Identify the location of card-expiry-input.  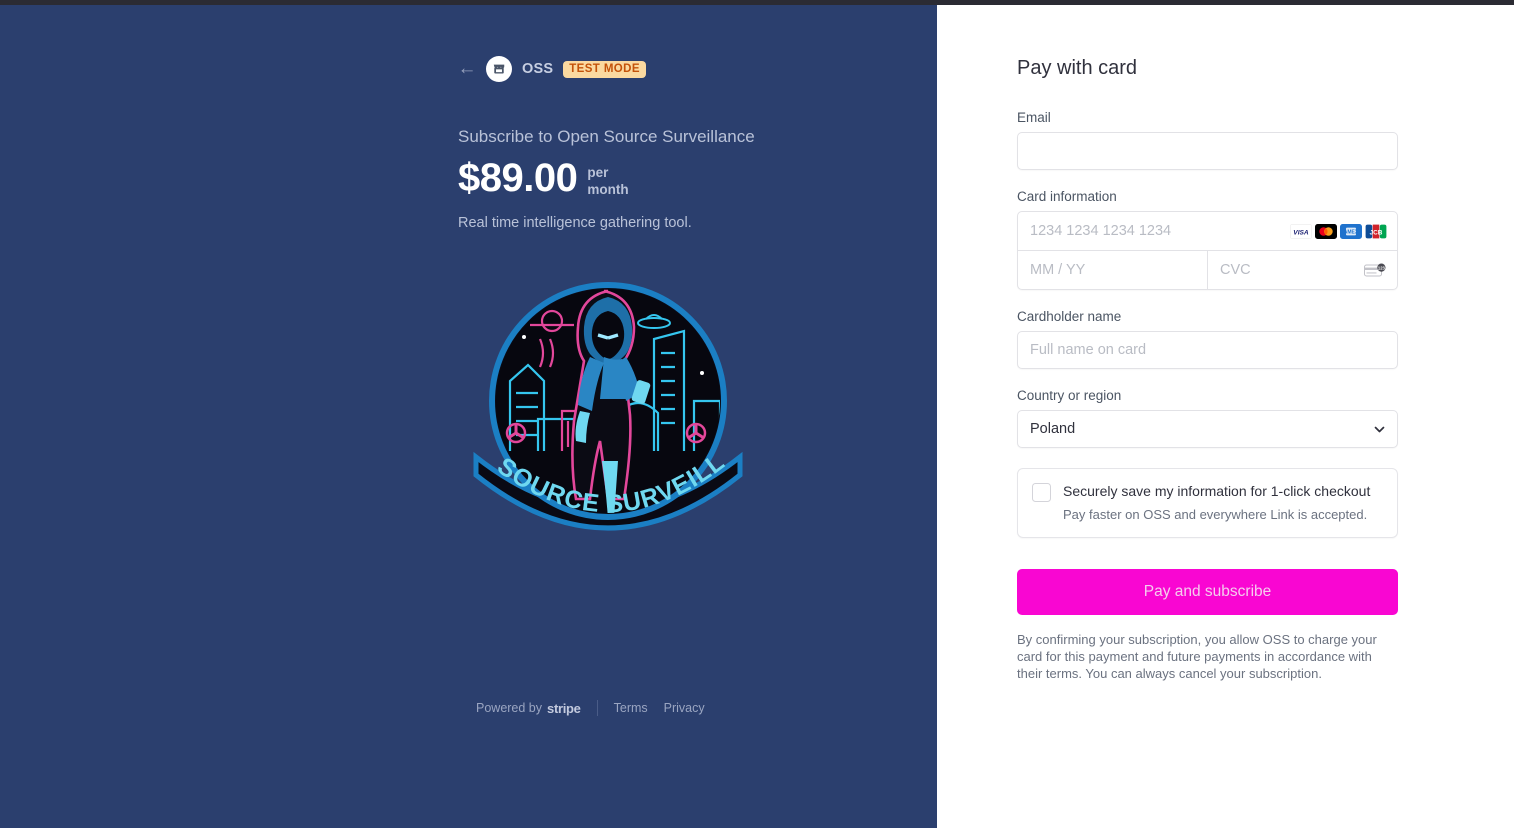
(1112, 270).